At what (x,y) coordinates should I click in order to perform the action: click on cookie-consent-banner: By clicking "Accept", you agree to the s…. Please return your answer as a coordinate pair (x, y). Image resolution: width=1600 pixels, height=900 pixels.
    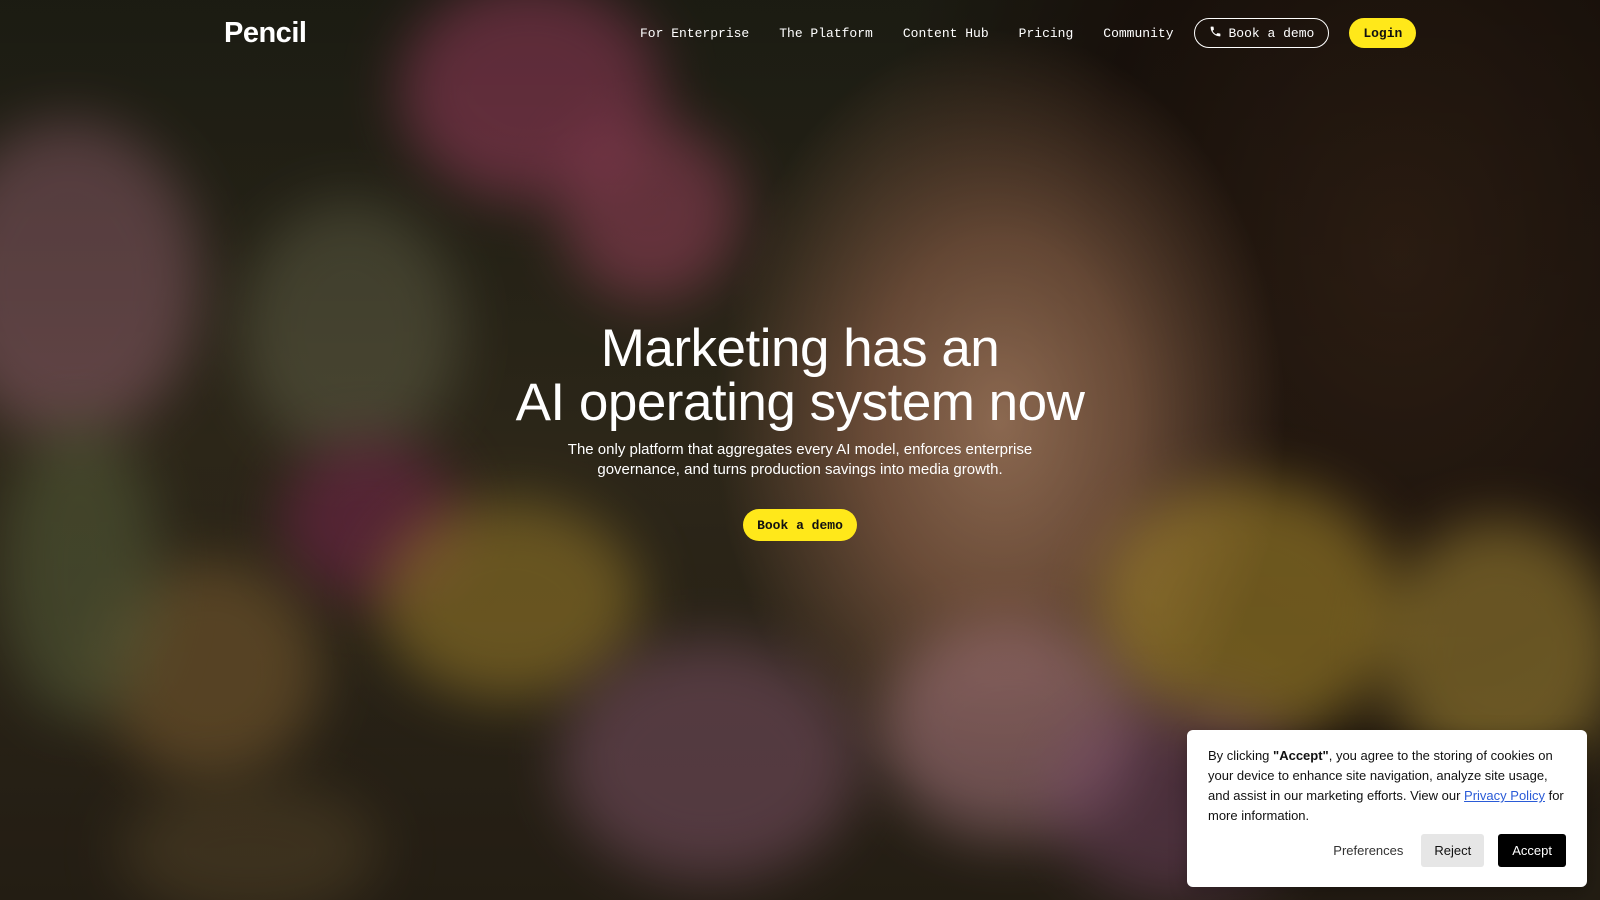
    Looking at the image, I should click on (1387, 808).